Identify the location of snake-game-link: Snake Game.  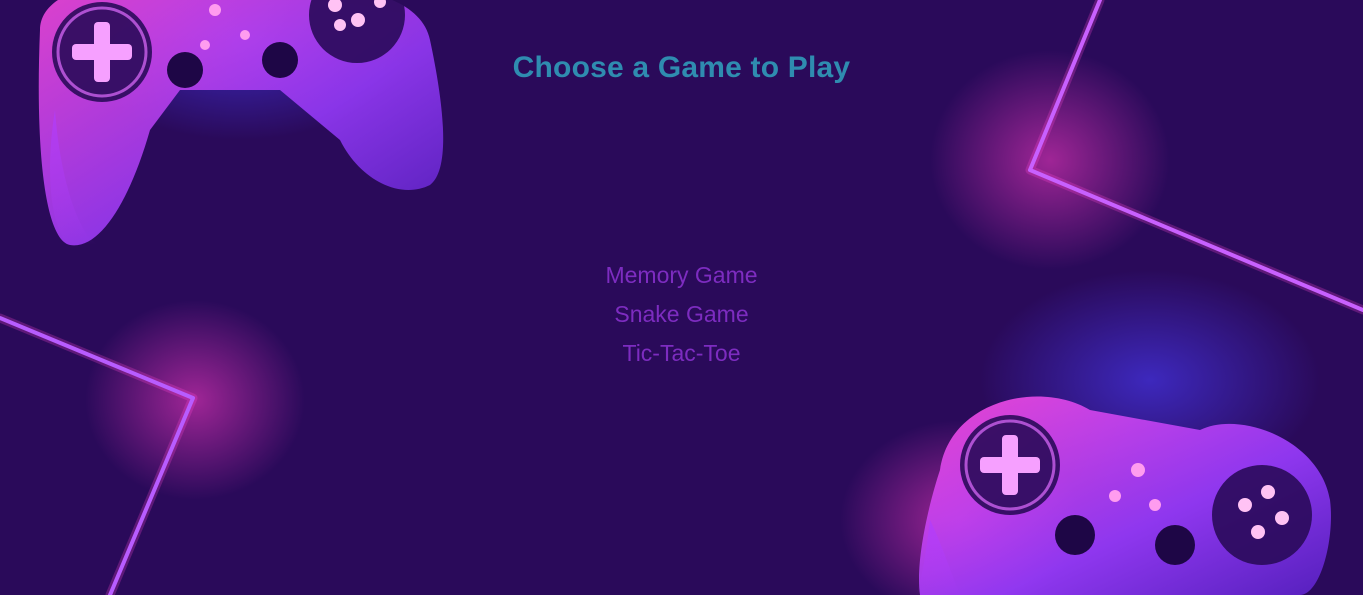
(681, 314).